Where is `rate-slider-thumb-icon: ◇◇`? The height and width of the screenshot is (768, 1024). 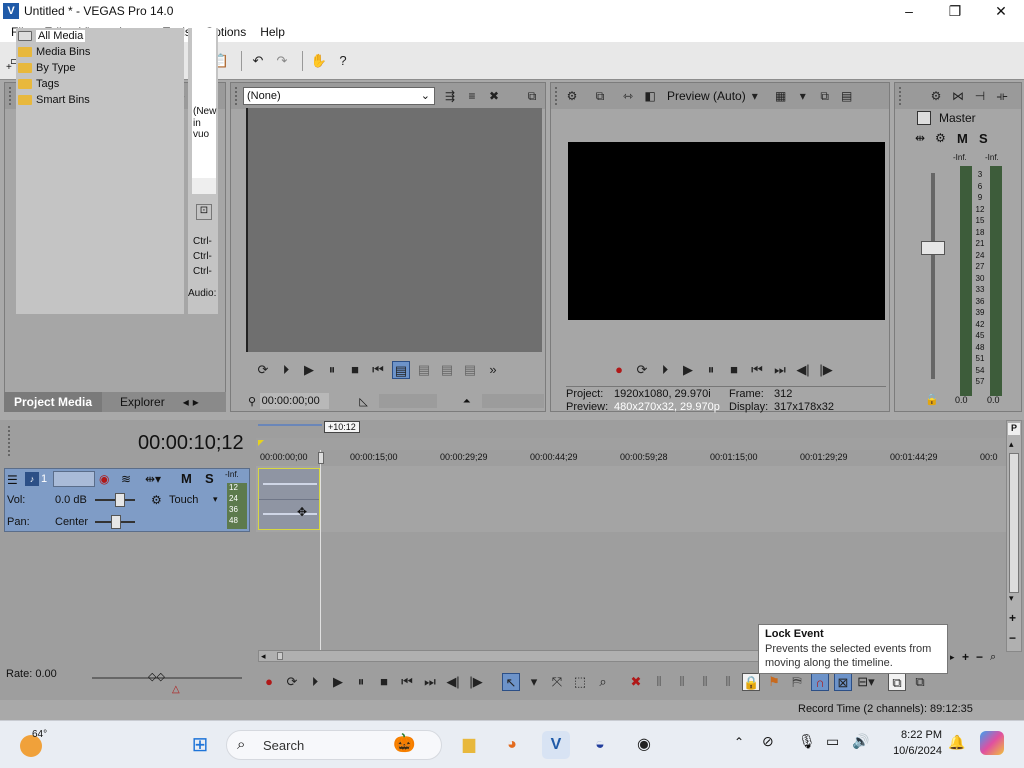
rate-slider-thumb-icon: ◇◇ is located at coordinates (156, 676).